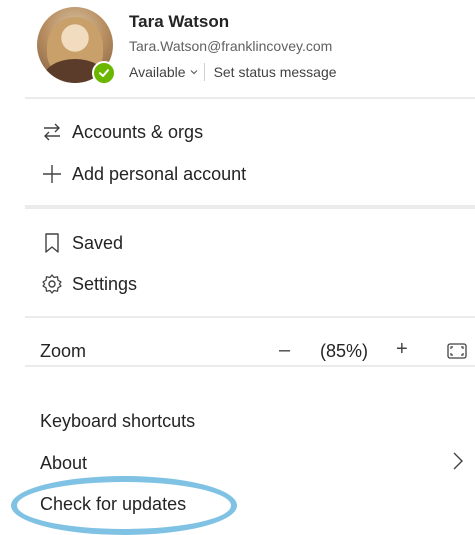 The height and width of the screenshot is (535, 475). Describe the element at coordinates (138, 131) in the screenshot. I see `accounts-orgs-label: Accounts & orgs` at that location.